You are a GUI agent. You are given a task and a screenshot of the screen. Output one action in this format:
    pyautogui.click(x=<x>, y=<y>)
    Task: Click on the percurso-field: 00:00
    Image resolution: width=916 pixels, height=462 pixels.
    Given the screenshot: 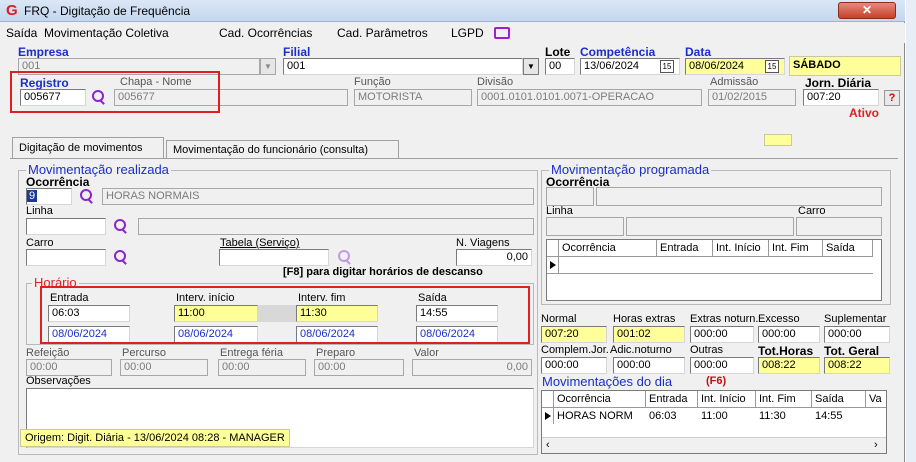 What is the action you would take?
    pyautogui.click(x=164, y=367)
    